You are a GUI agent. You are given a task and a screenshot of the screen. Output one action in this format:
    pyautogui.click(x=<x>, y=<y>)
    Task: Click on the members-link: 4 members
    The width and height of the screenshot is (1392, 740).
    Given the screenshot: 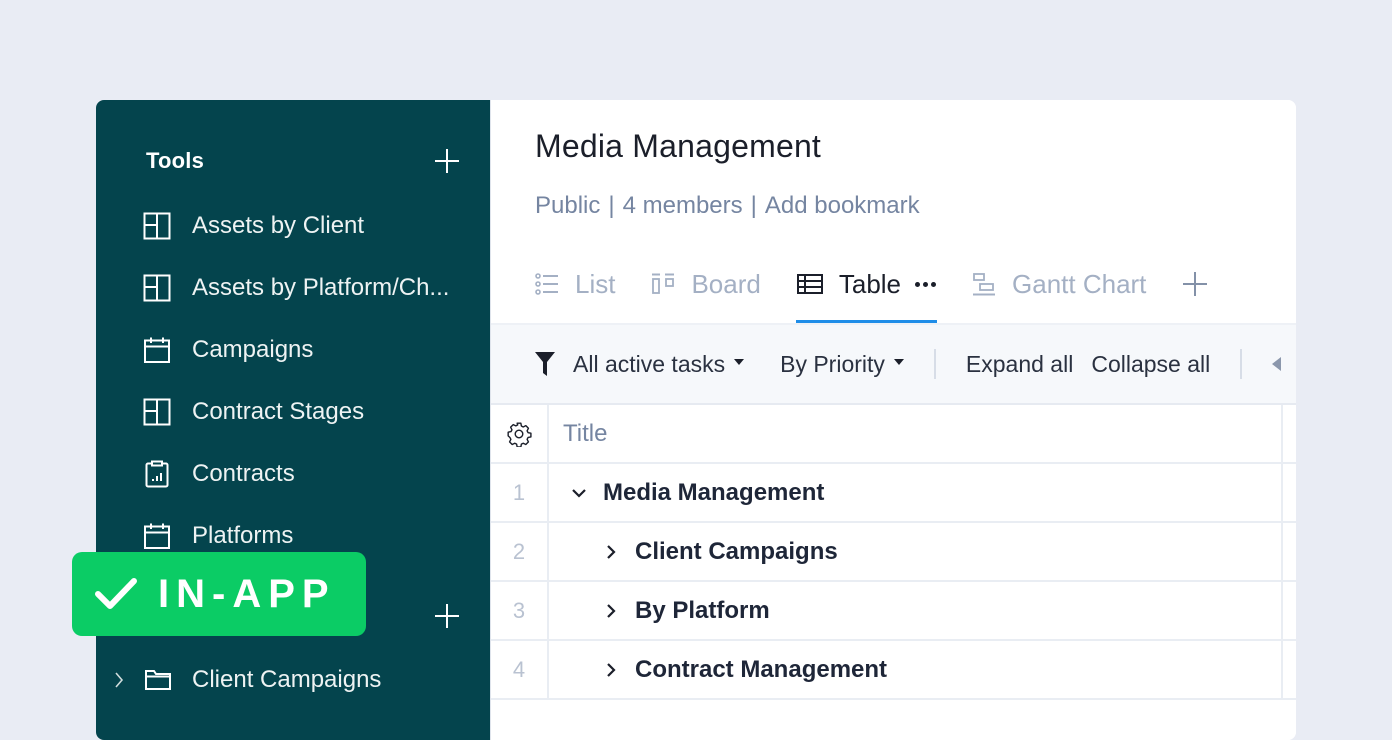 What is the action you would take?
    pyautogui.click(x=683, y=206)
    